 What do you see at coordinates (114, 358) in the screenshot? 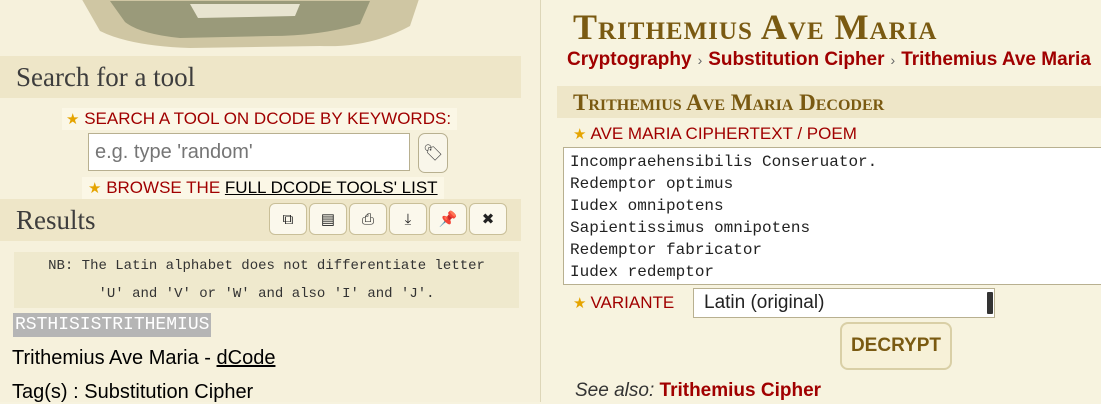
I see `result-title-text: Trithemius Ave Maria -` at bounding box center [114, 358].